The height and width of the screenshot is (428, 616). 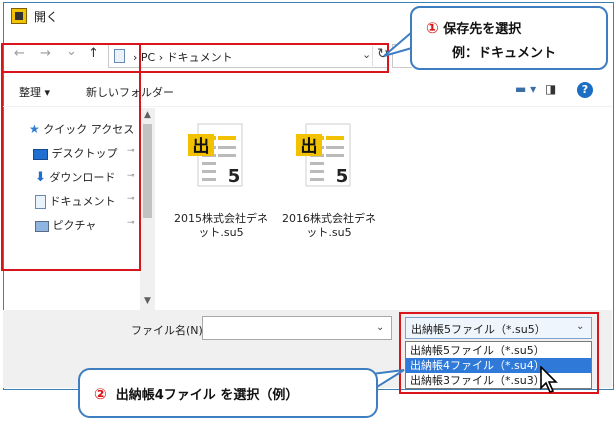 I want to click on file-name: 2016株式会社デネ ット.su5, so click(x=329, y=226).